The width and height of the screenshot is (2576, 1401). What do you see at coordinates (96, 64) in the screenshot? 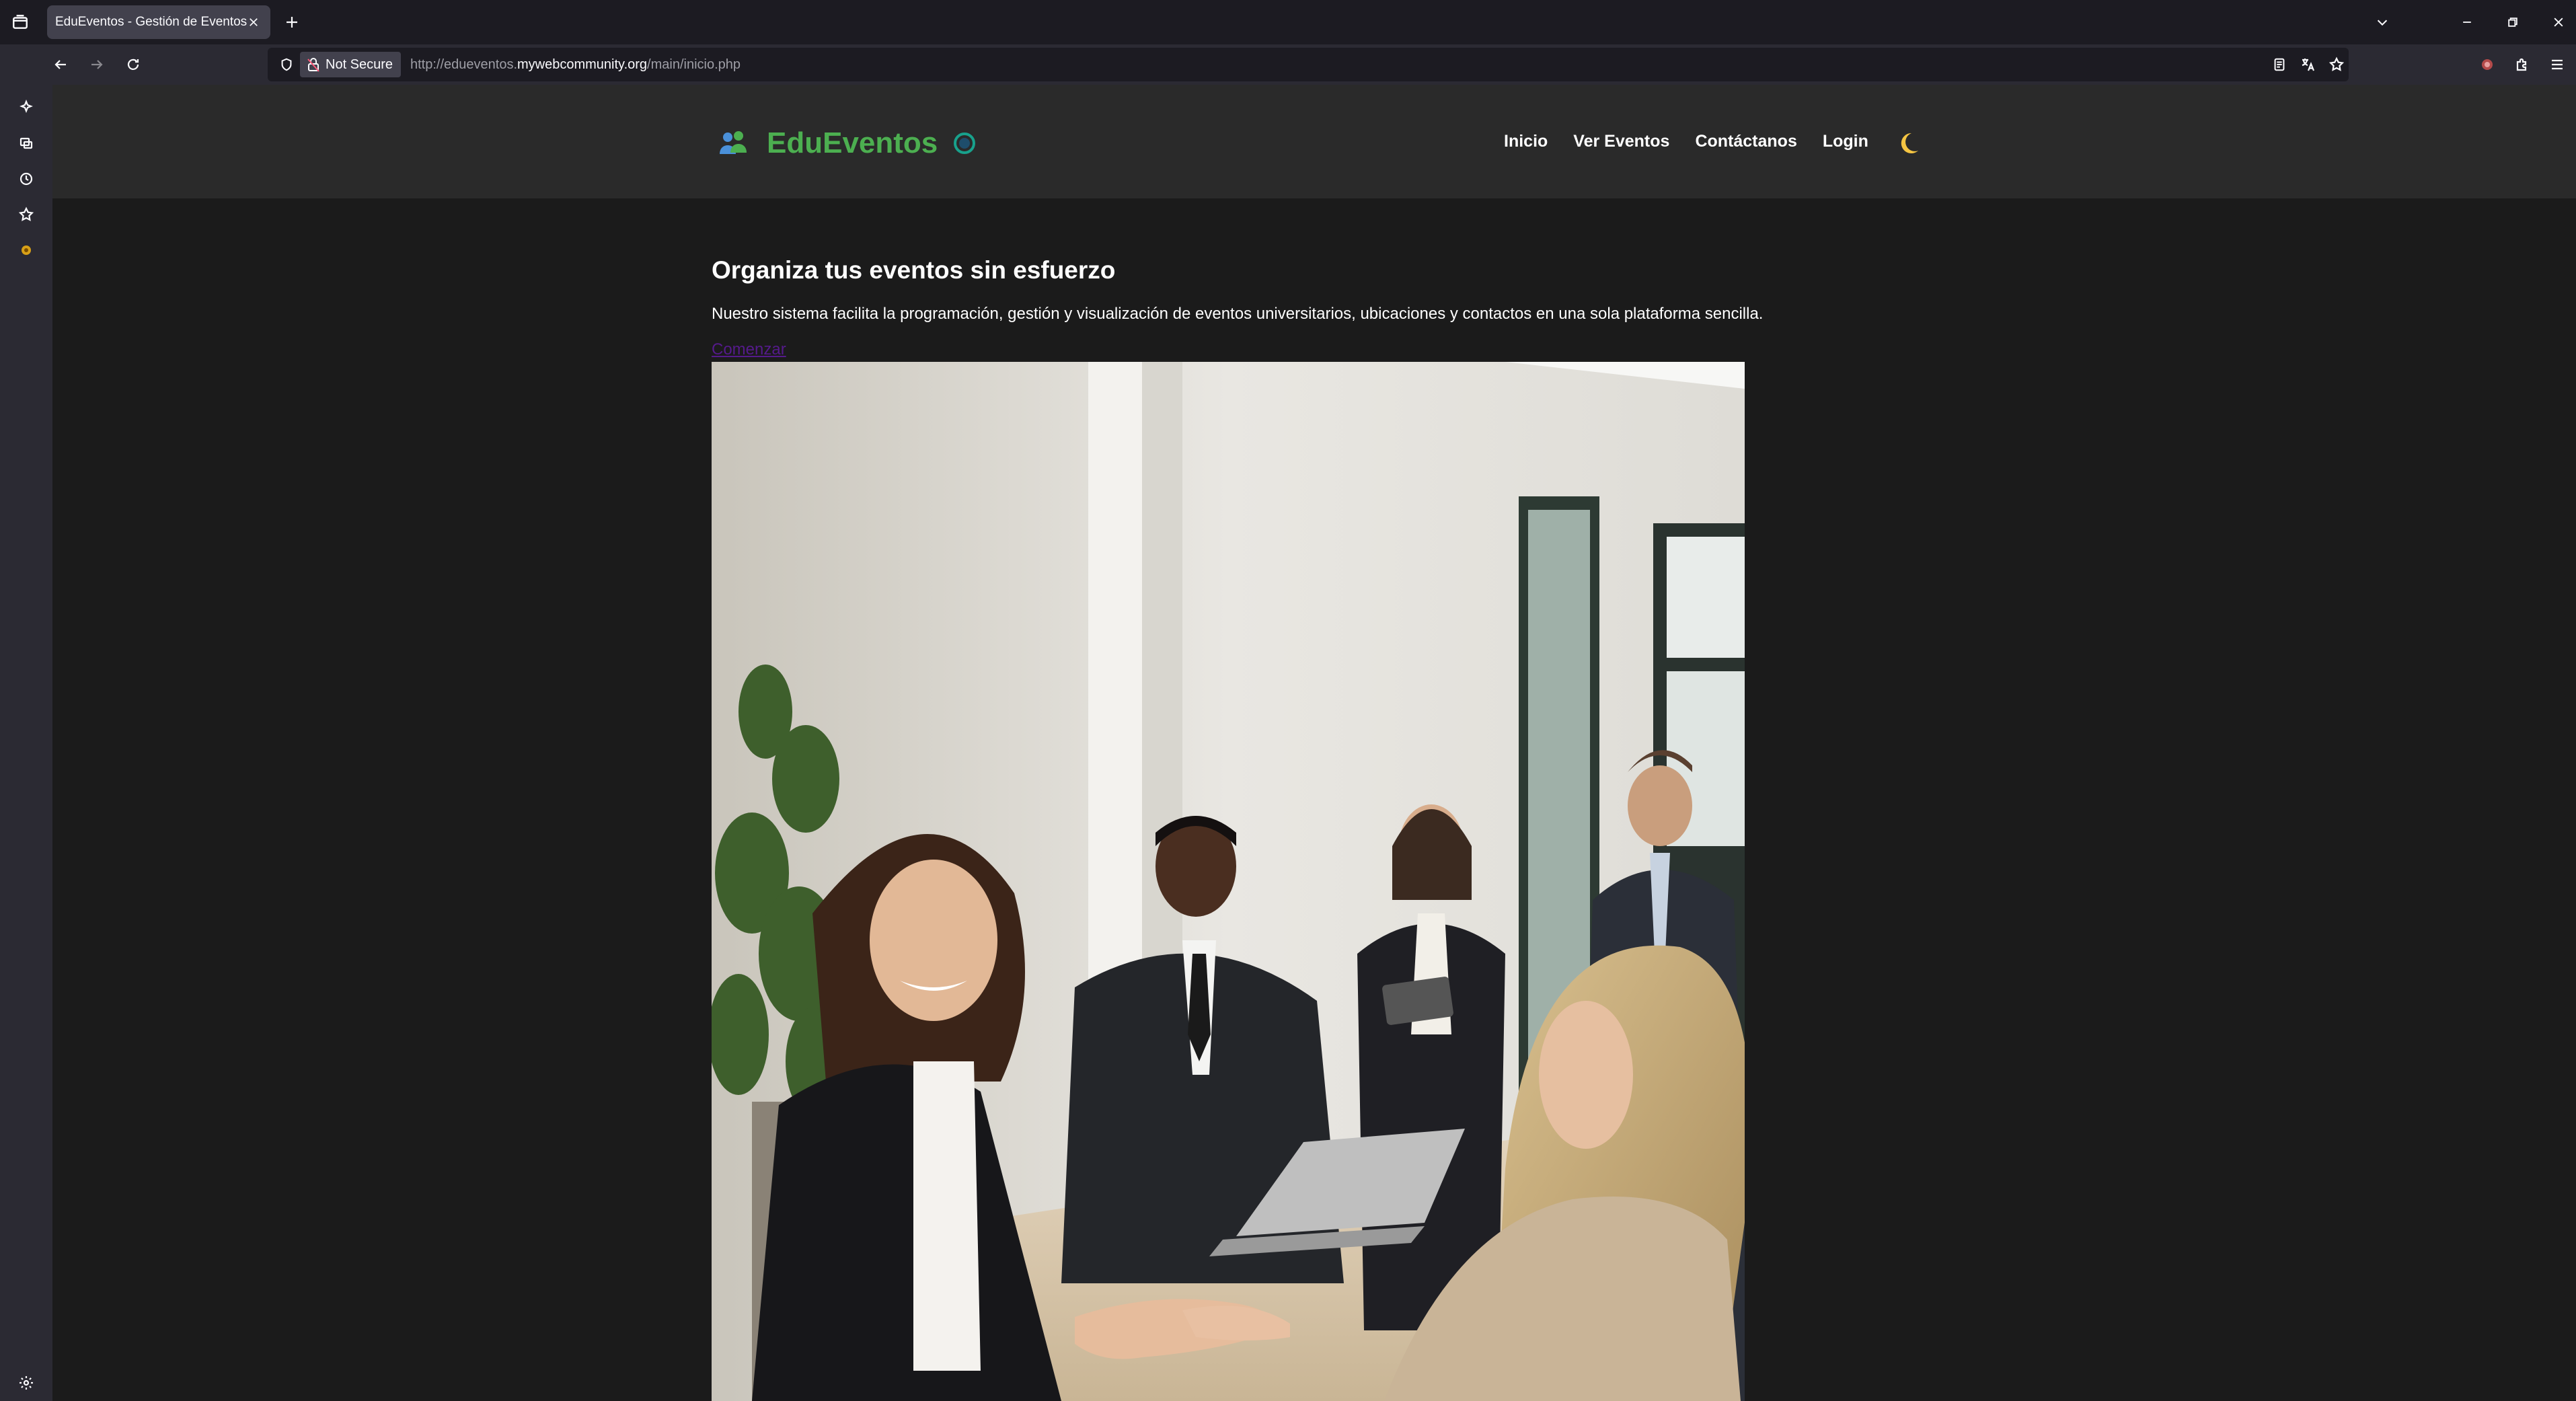
I see `forward-icon` at bounding box center [96, 64].